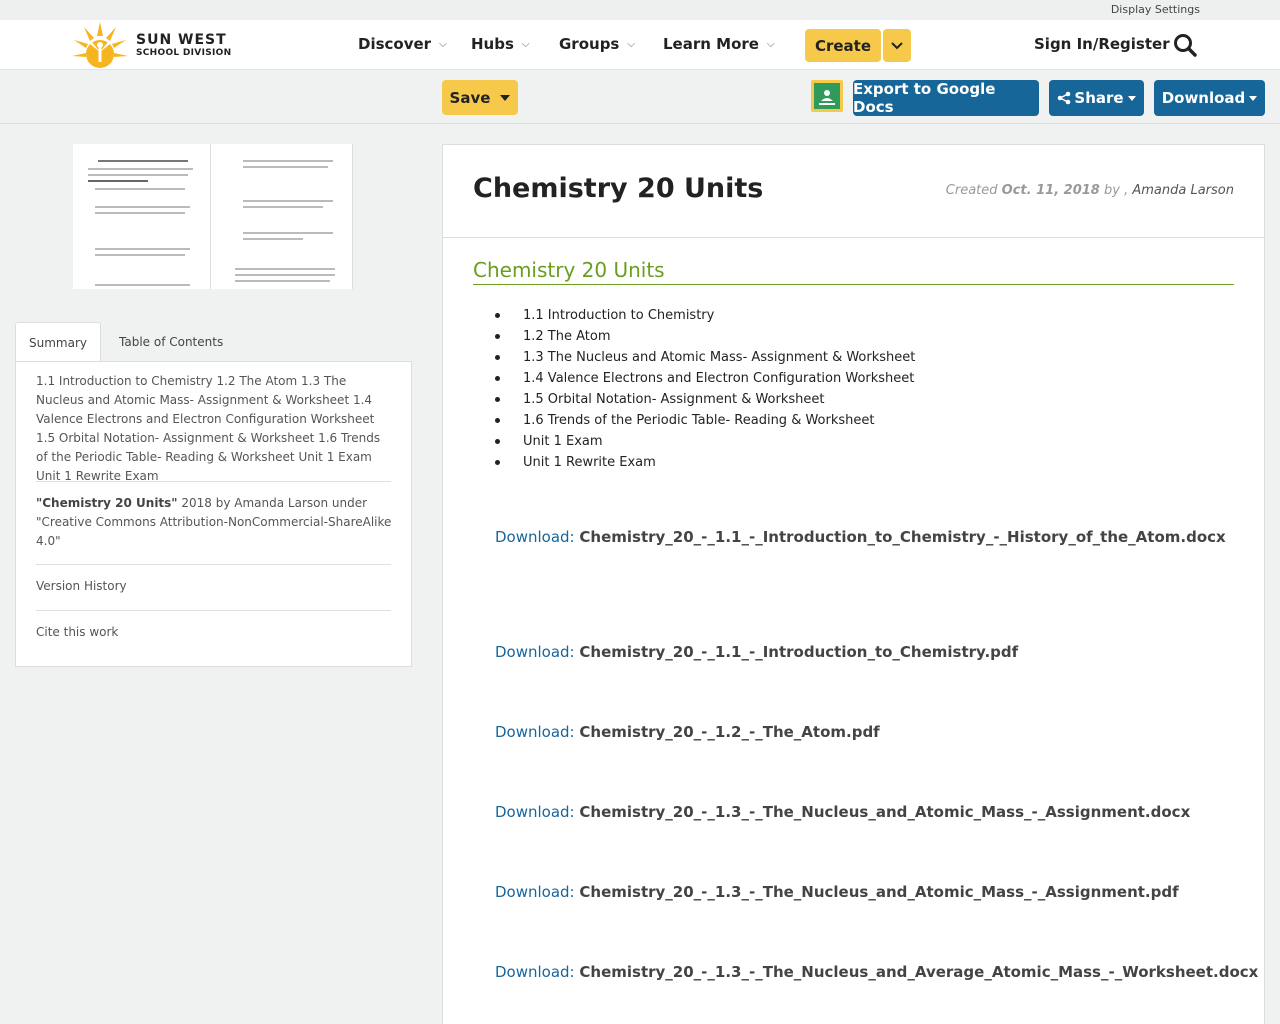  I want to click on save-button-label: Save, so click(470, 97).